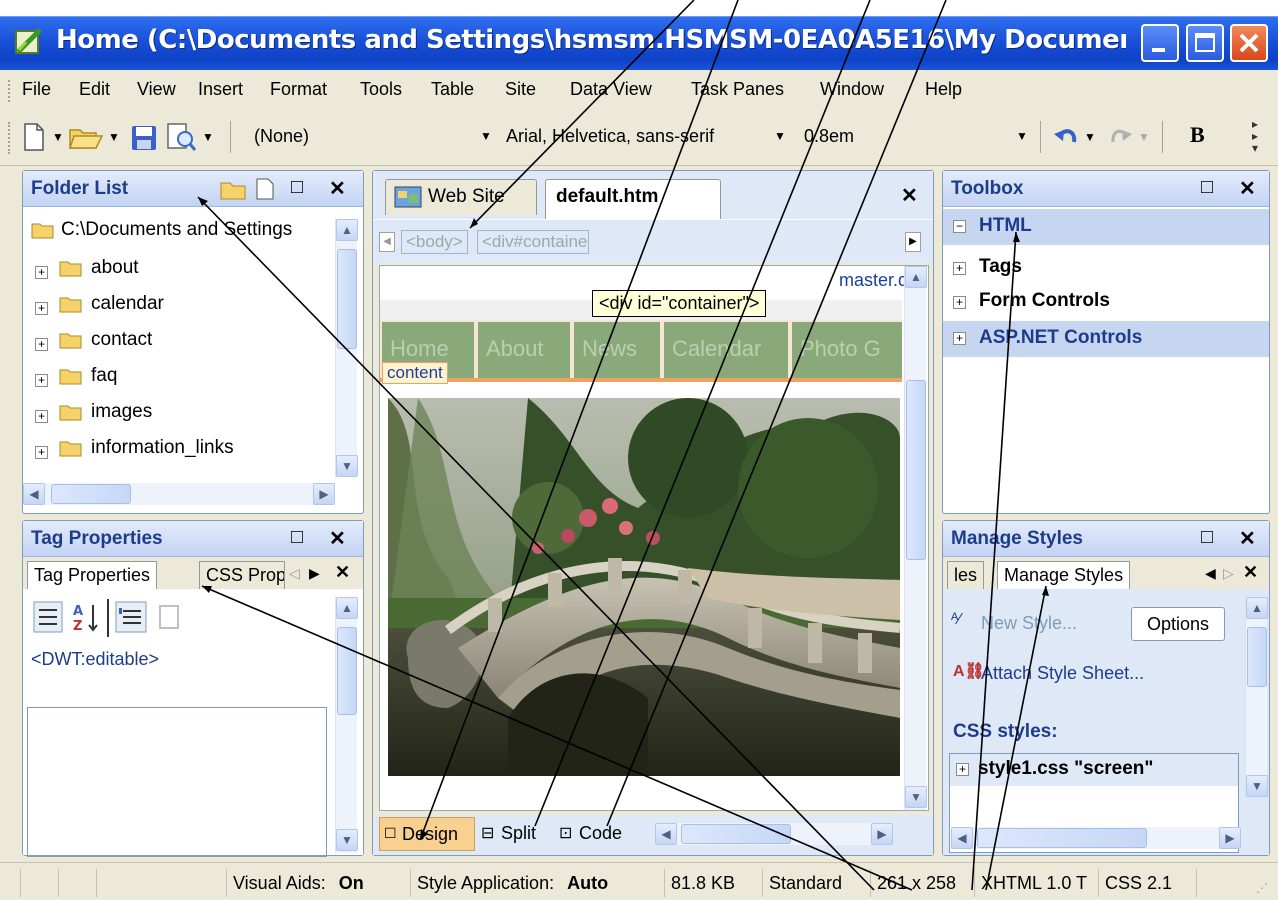  I want to click on status-style-application: Style Application: Auto, so click(537, 883).